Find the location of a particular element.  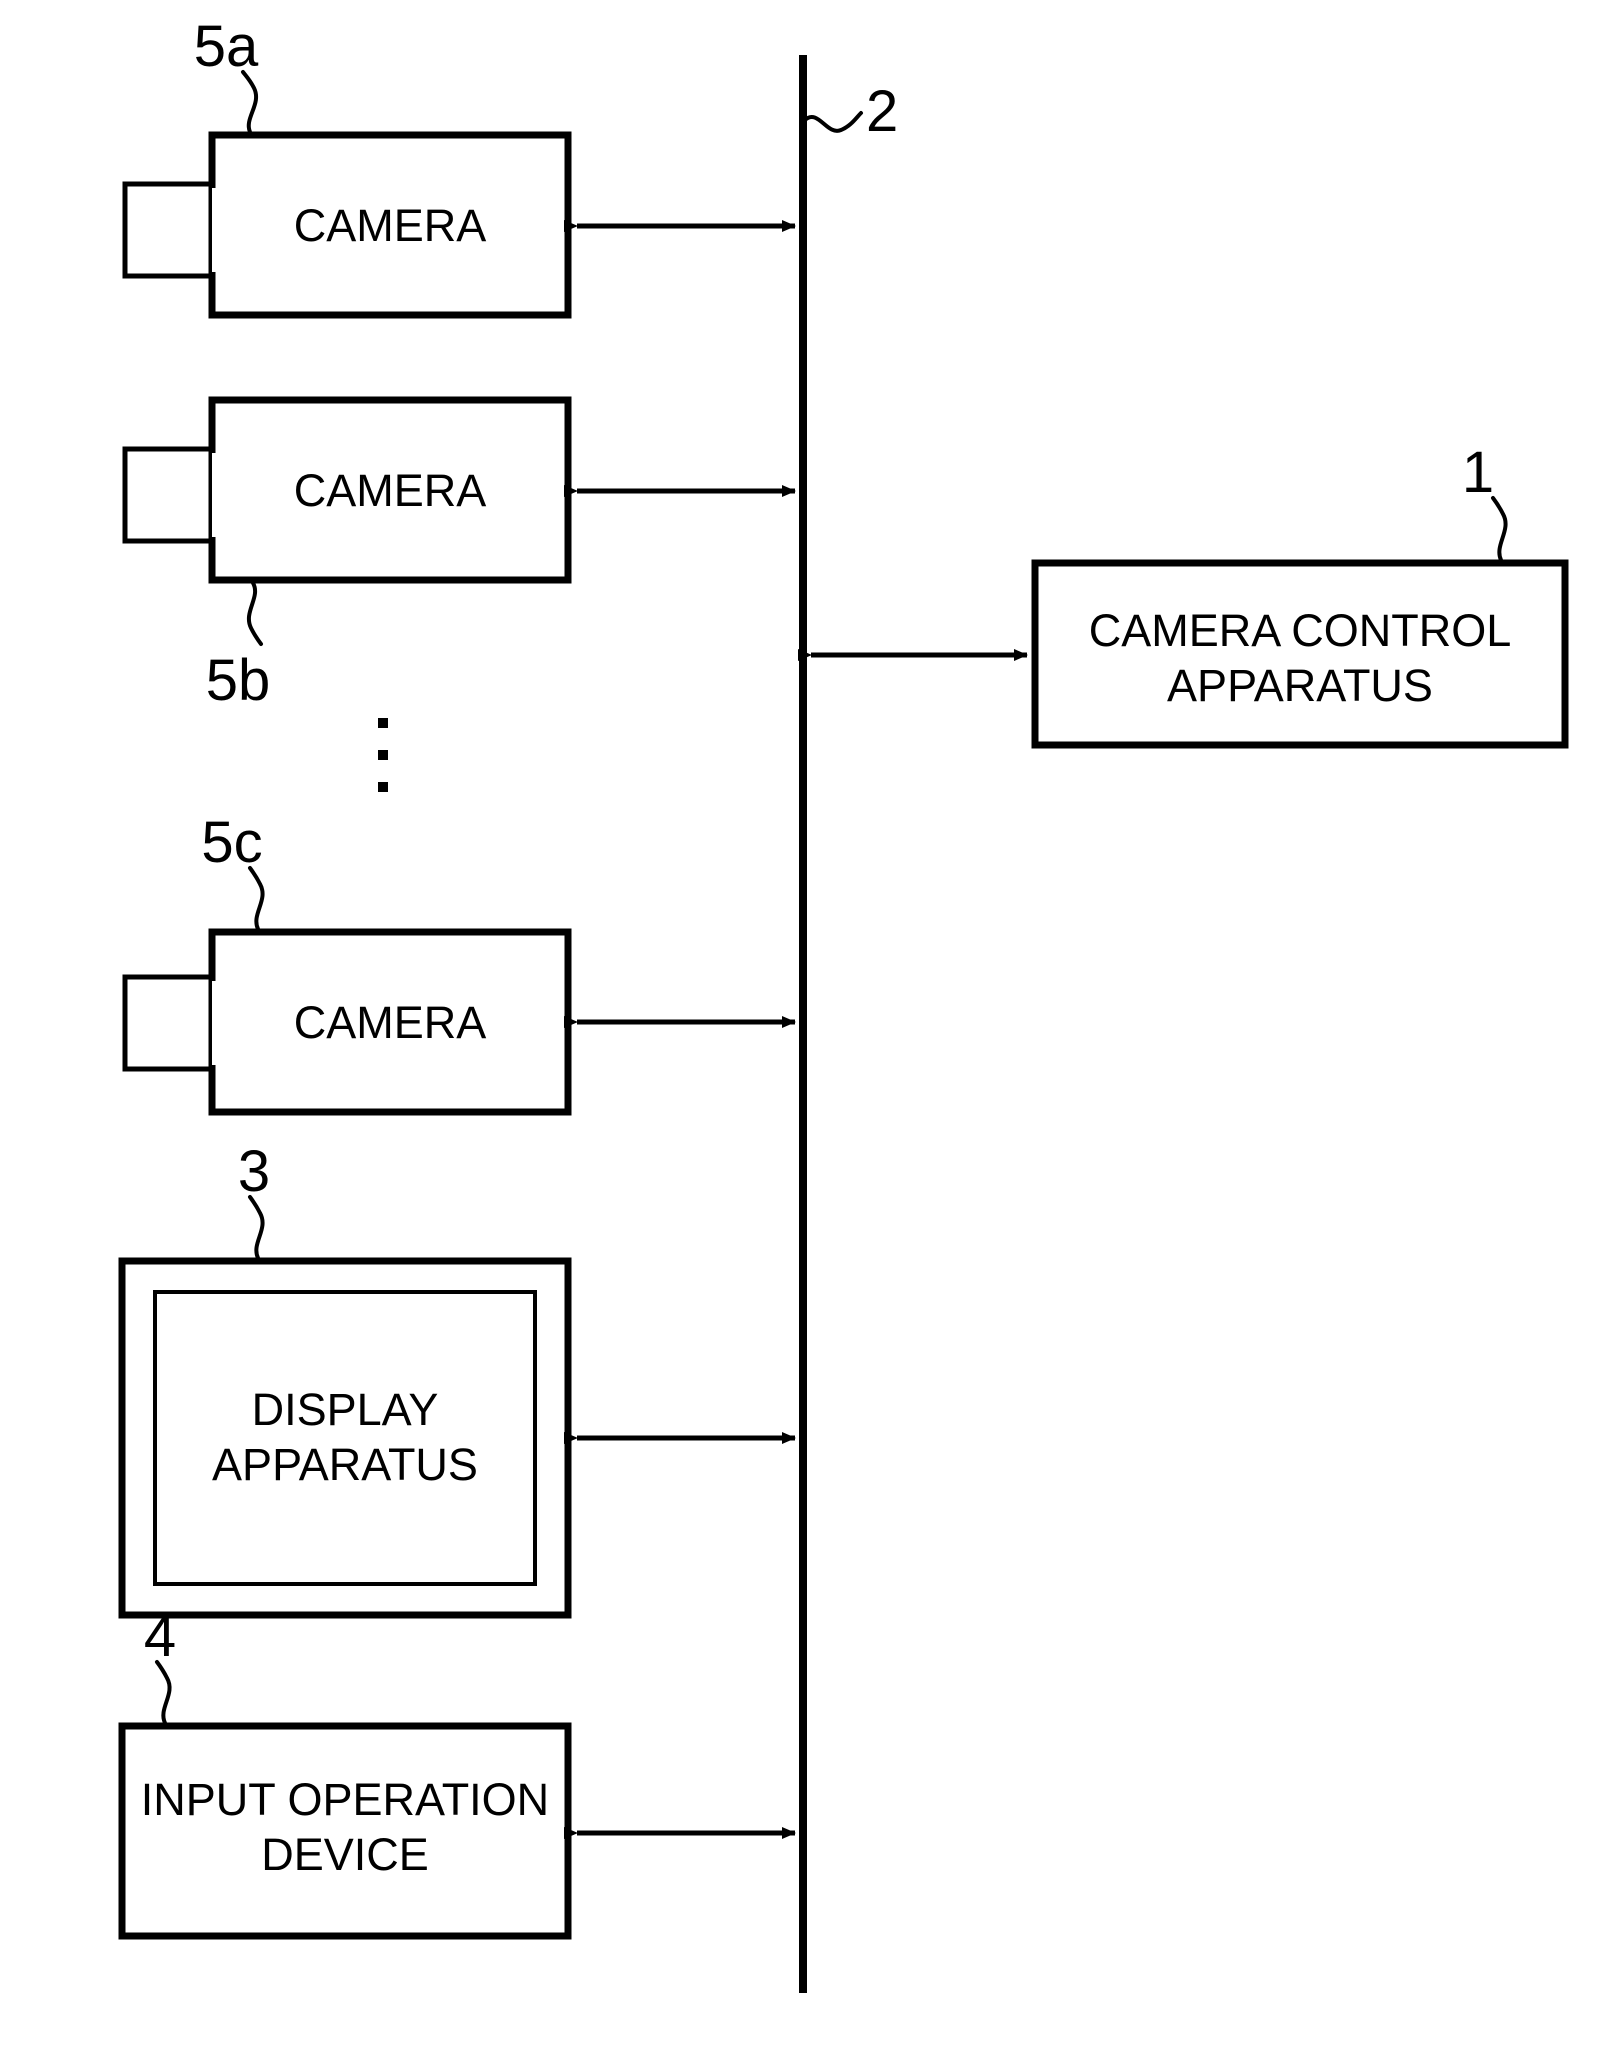

input-operation-device-ref-label: 4 is located at coordinates (160, 1636).